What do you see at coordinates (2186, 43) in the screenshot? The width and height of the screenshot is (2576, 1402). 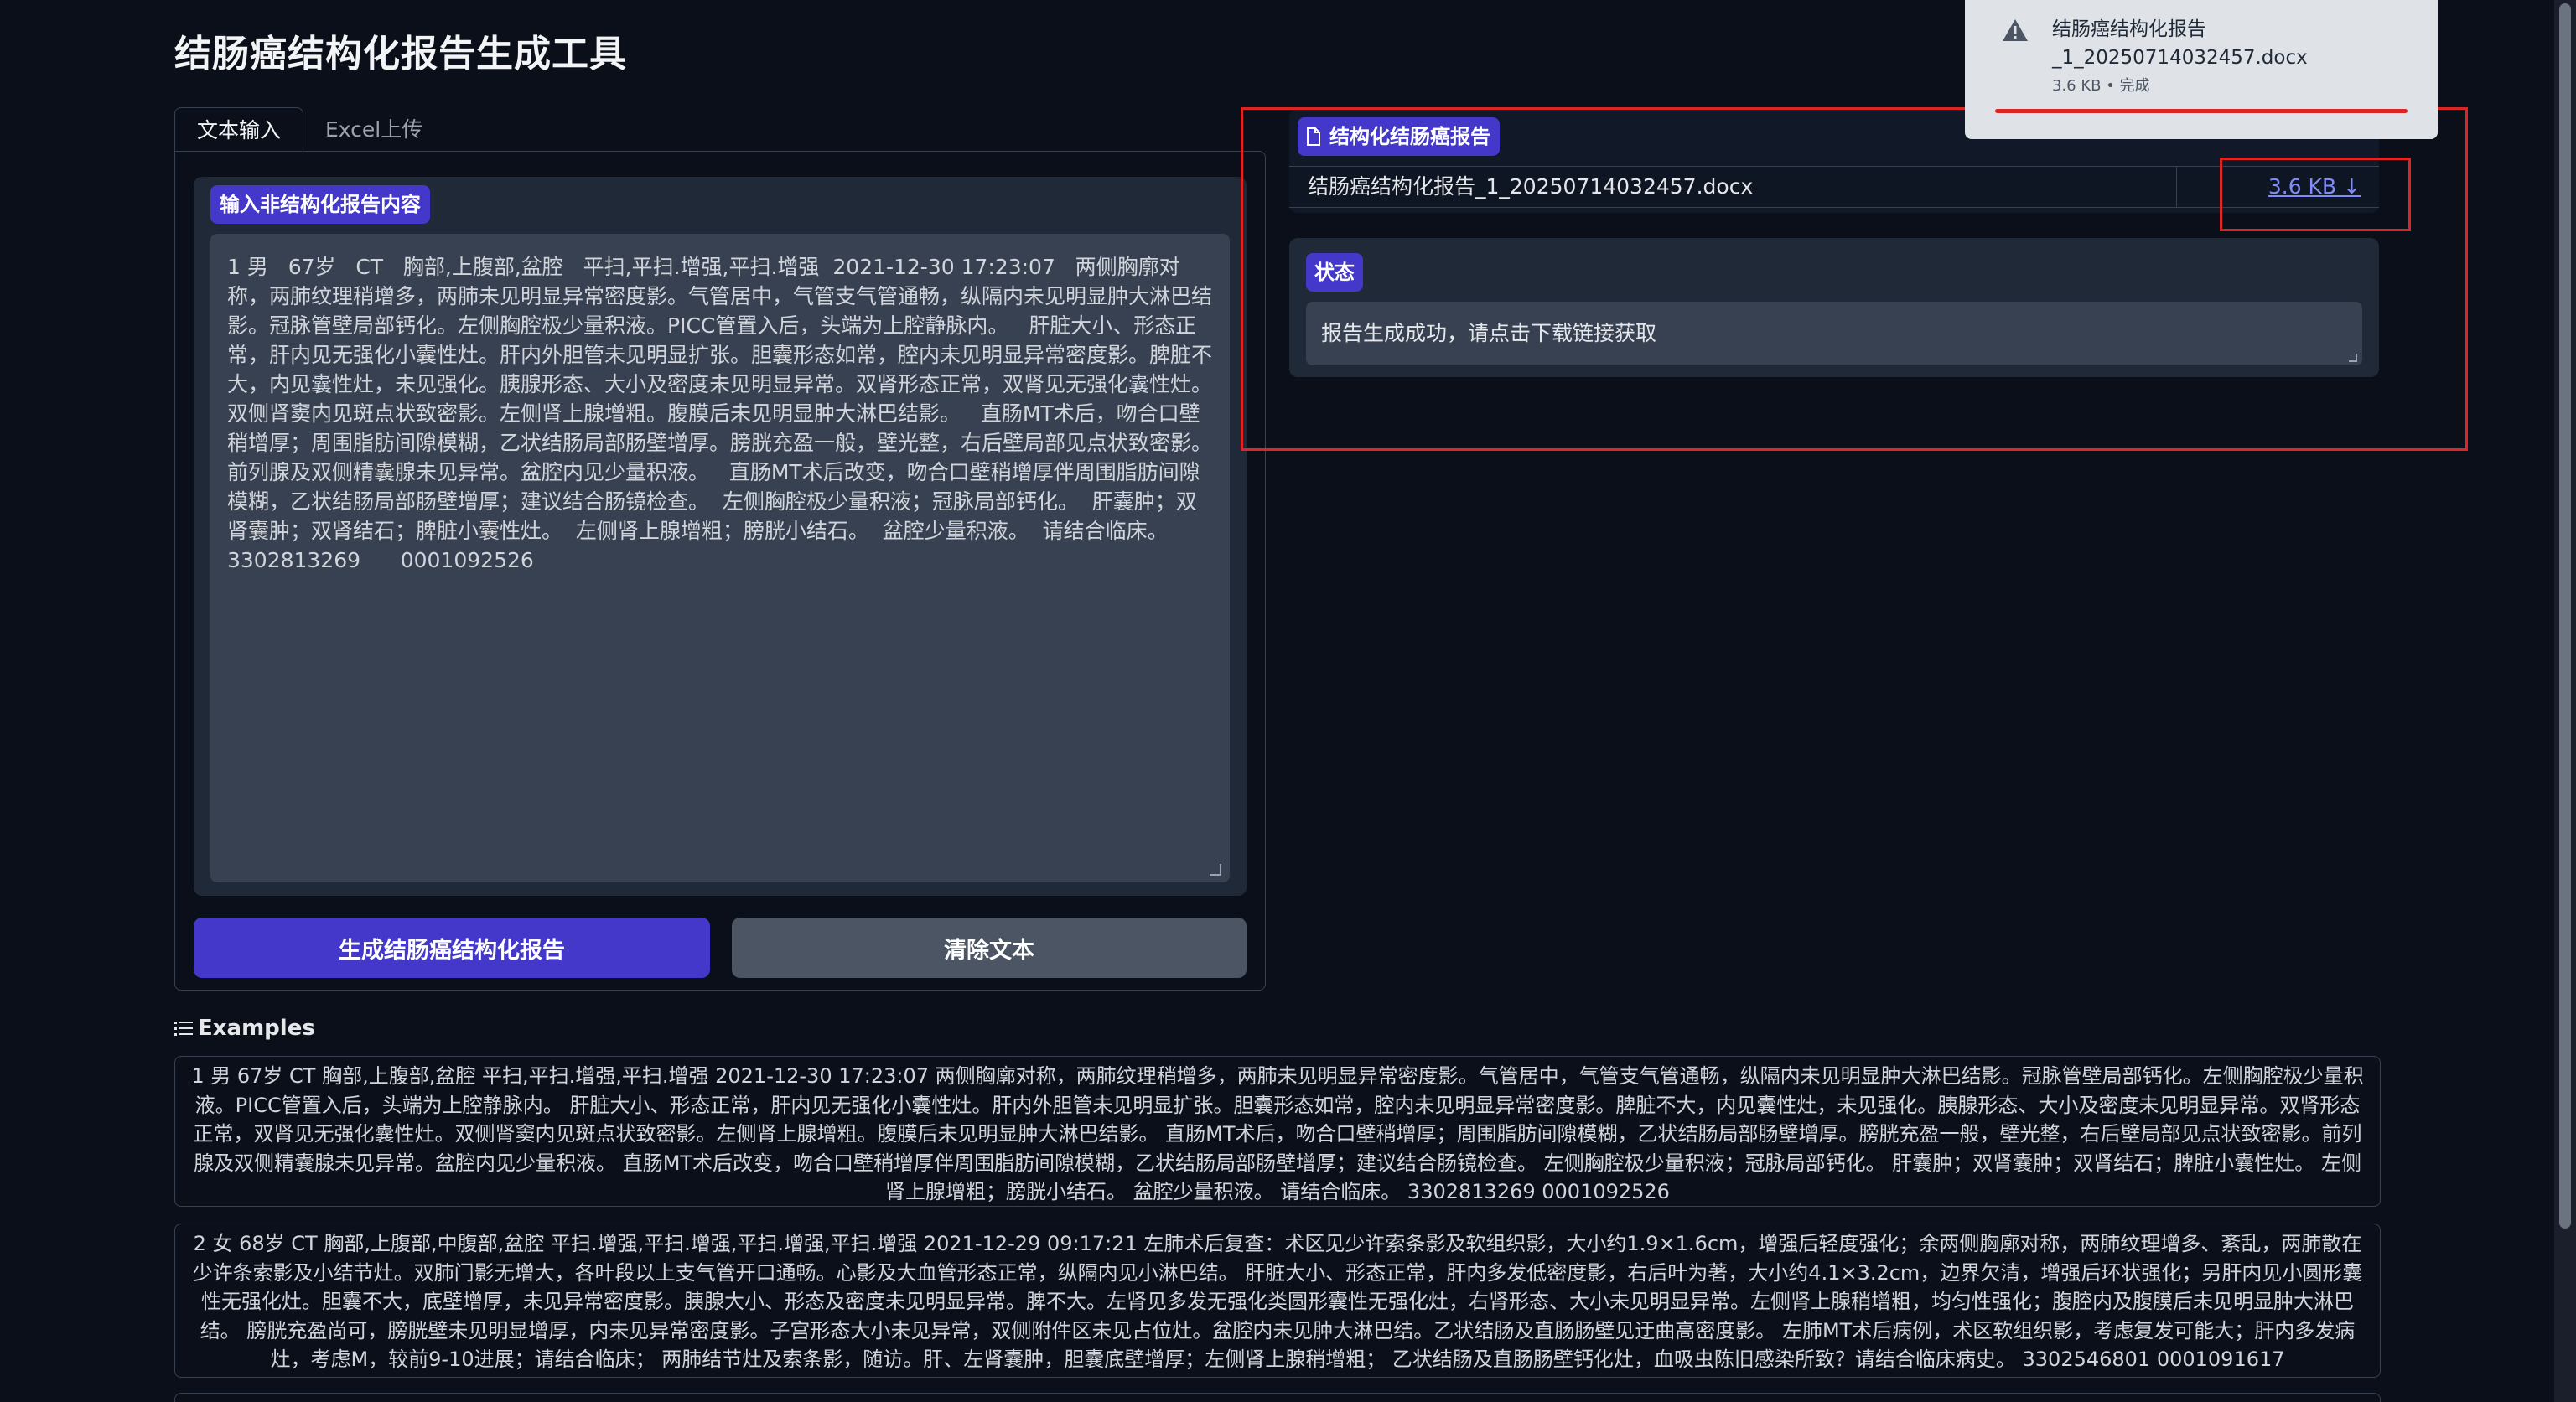 I see `download-file-name: 结肠癌结构化报告_1_20250714032457.docx` at bounding box center [2186, 43].